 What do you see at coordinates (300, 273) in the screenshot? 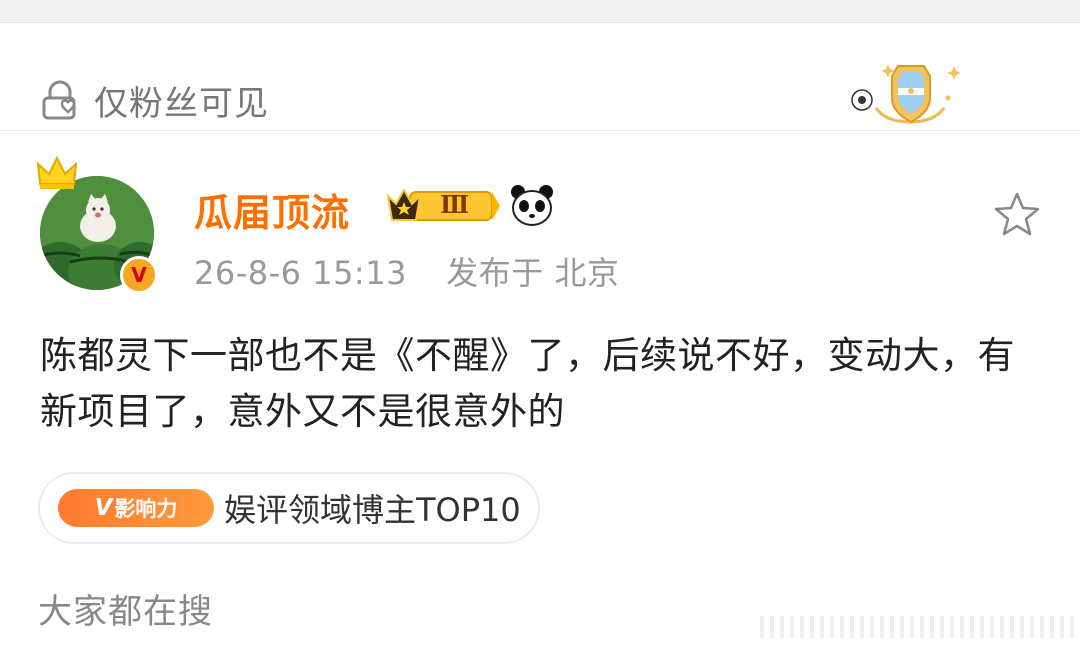
I see `post-timestamp: 26-8-6 15:13` at bounding box center [300, 273].